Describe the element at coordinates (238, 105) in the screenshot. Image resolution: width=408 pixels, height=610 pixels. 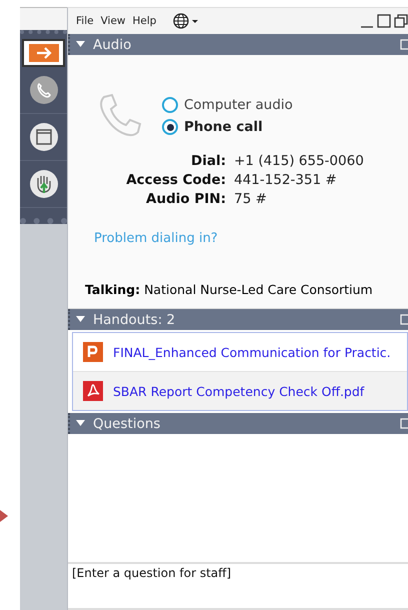
I see `option-label: Computer audio` at that location.